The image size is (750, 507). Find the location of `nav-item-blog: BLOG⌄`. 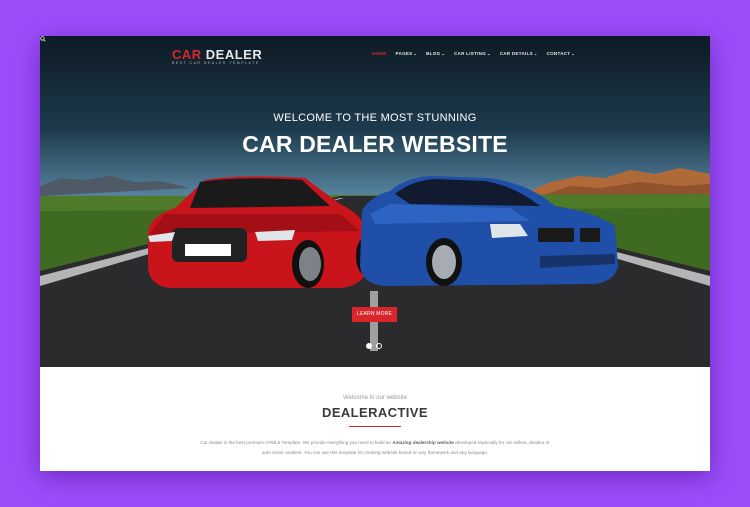

nav-item-blog: BLOG⌄ is located at coordinates (435, 53).